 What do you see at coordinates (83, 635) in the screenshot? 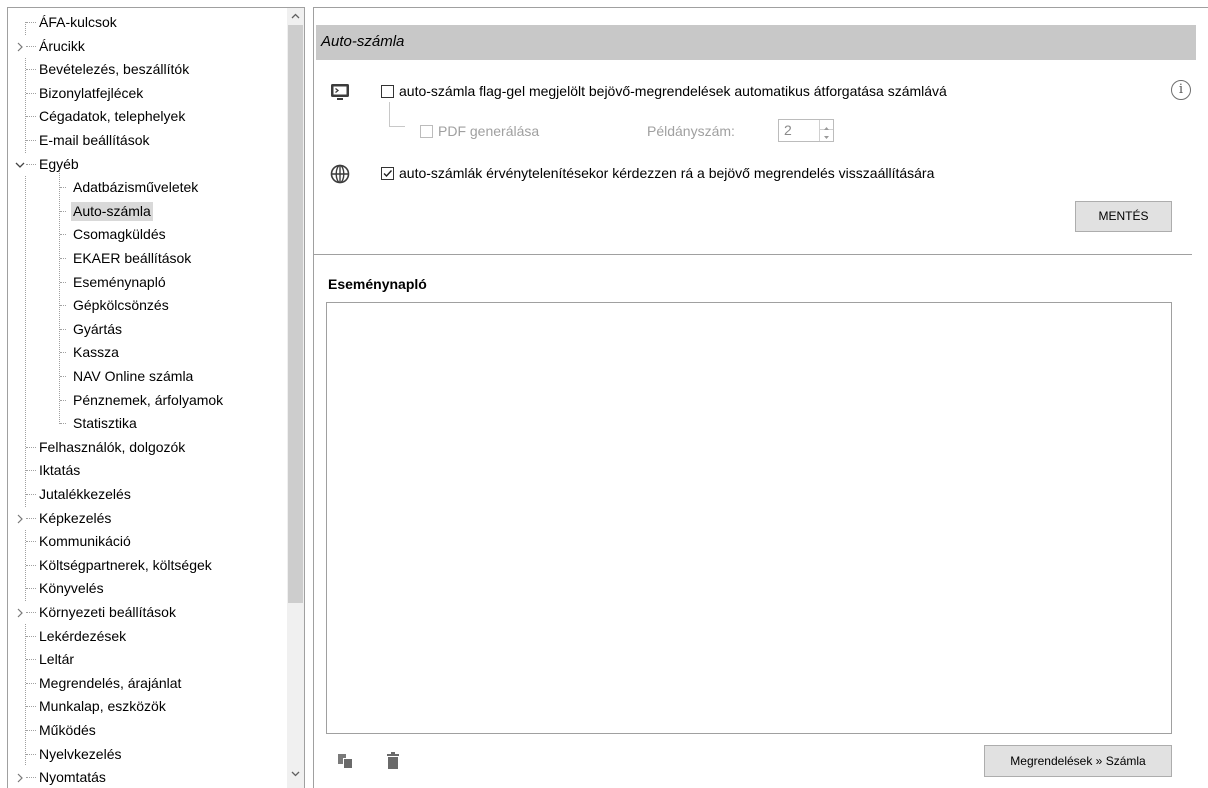
I see `tree-item-label: Lekérdezések` at bounding box center [83, 635].